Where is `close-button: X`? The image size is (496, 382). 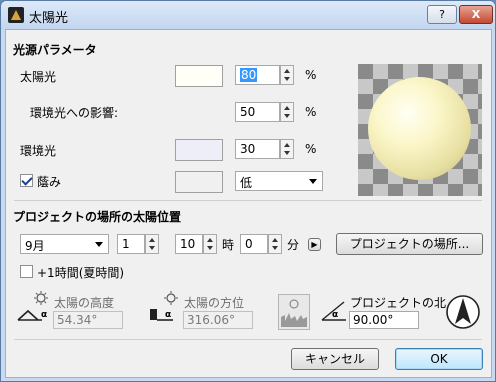 close-button: X is located at coordinates (476, 14).